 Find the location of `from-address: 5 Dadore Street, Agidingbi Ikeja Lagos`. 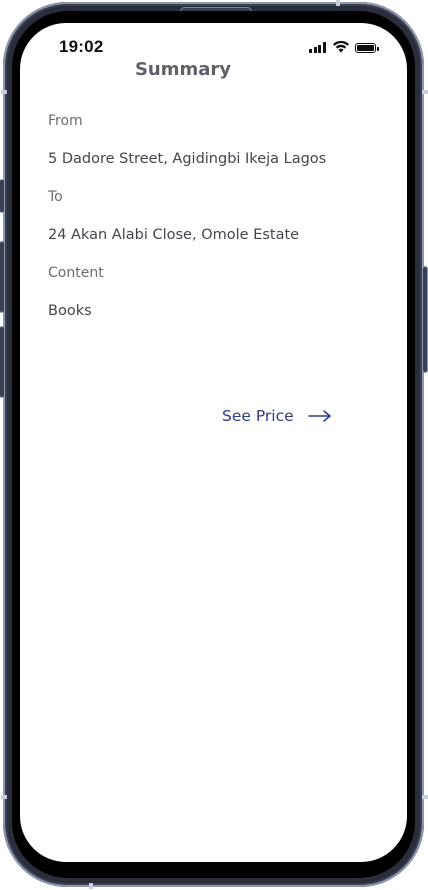

from-address: 5 Dadore Street, Agidingbi Ikeja Lagos is located at coordinates (187, 159).